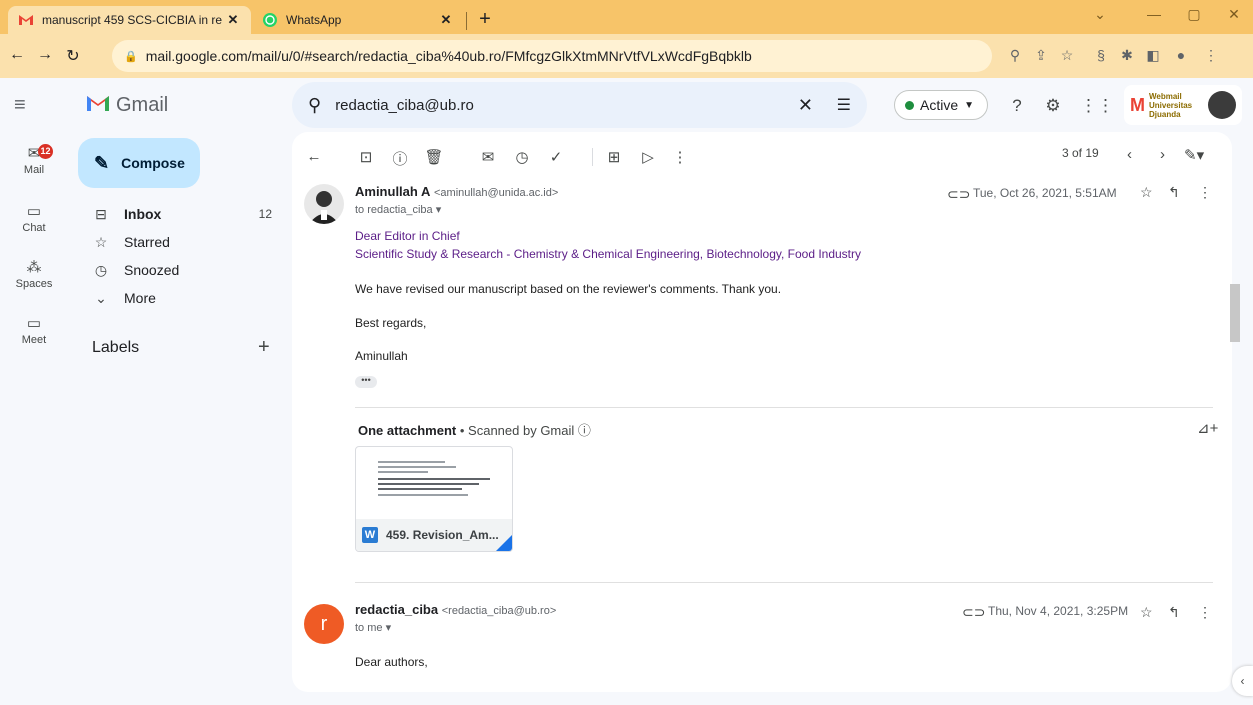 This screenshot has height=705, width=1253. Describe the element at coordinates (1194, 14) in the screenshot. I see `restore-icon: ▢` at that location.